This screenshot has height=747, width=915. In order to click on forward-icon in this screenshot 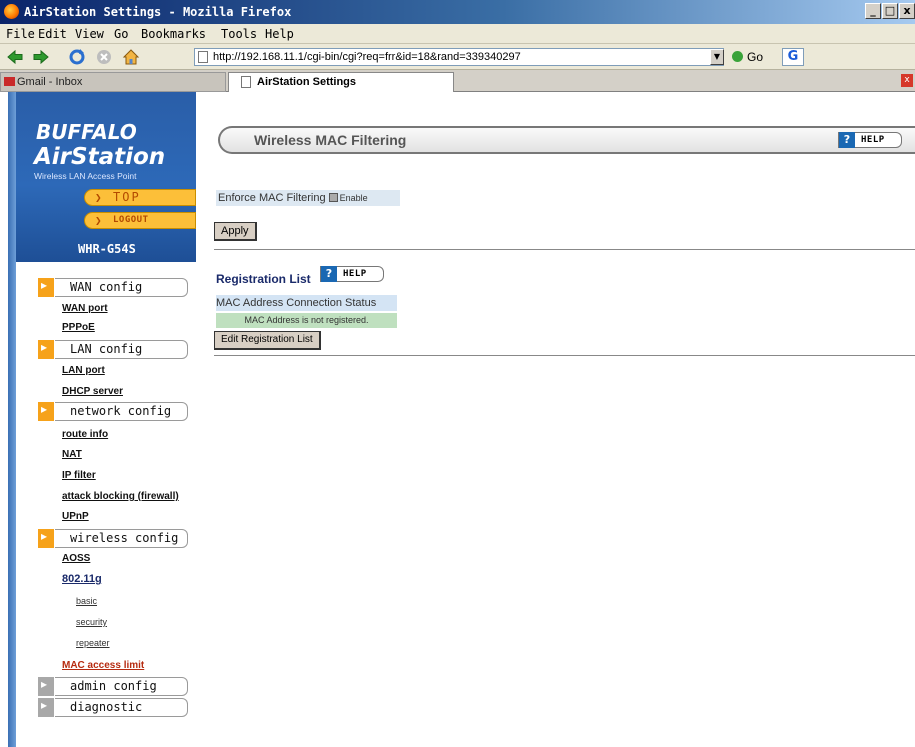, I will do `click(41, 57)`.